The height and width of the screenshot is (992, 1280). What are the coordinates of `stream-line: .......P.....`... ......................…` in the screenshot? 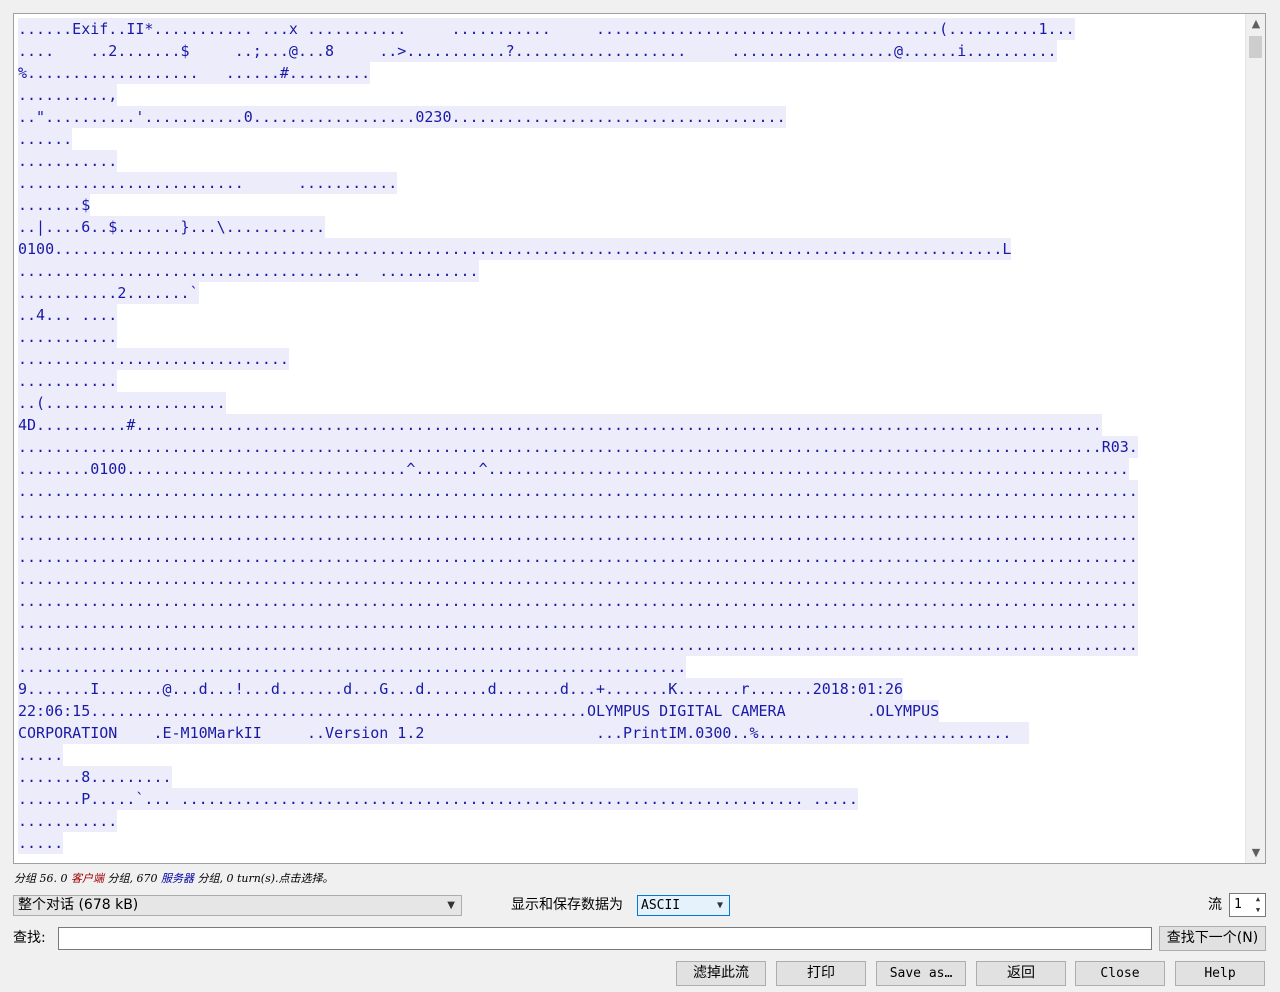 It's located at (629, 799).